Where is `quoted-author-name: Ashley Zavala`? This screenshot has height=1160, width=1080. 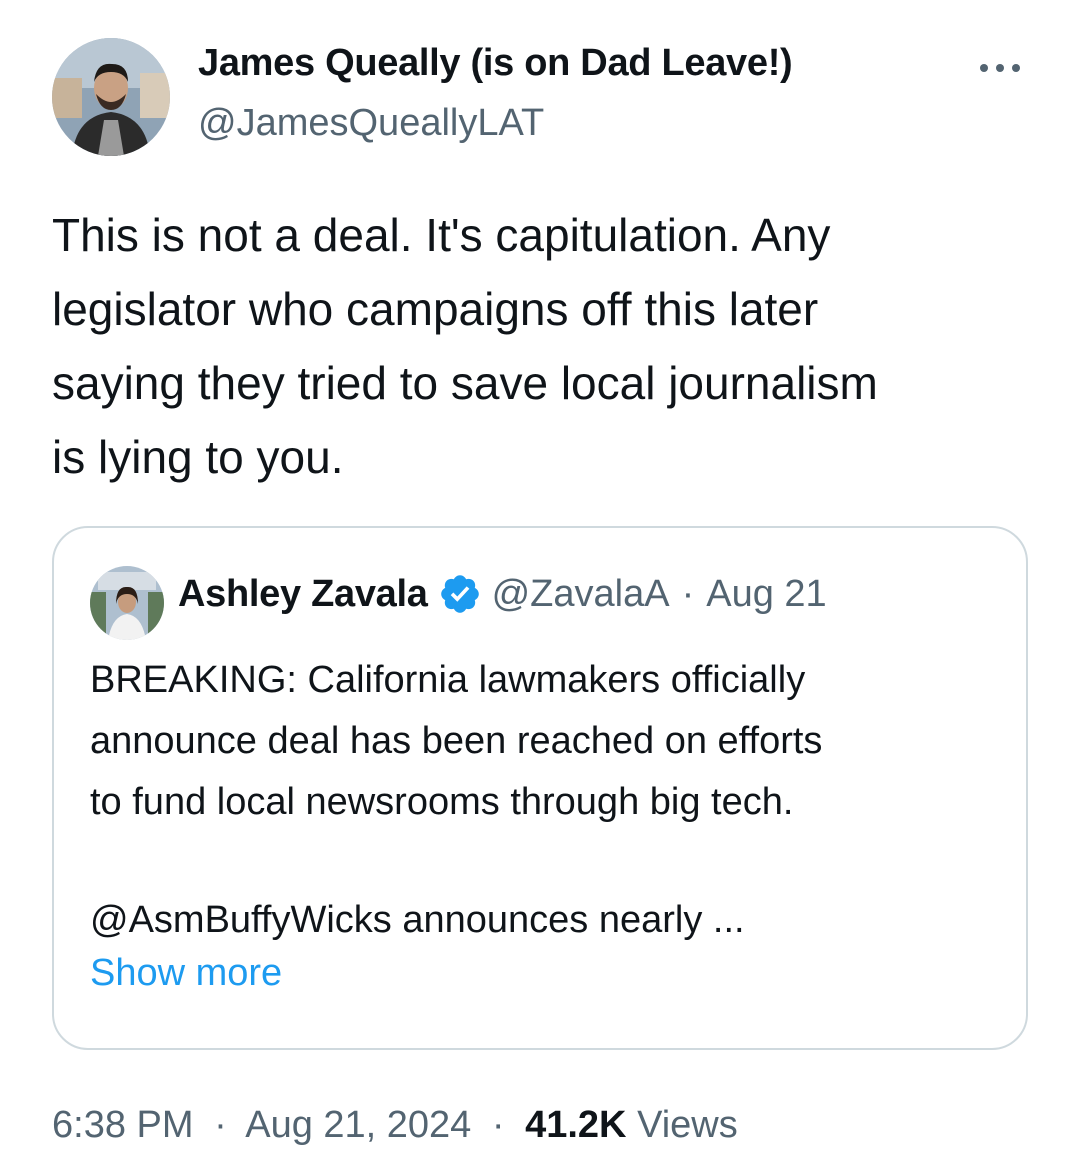 quoted-author-name: Ashley Zavala is located at coordinates (303, 594).